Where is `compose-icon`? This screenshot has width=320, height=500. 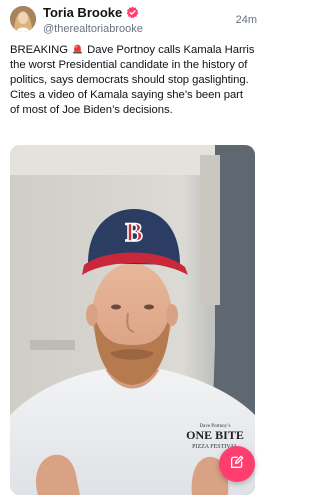
compose-icon is located at coordinates (237, 464).